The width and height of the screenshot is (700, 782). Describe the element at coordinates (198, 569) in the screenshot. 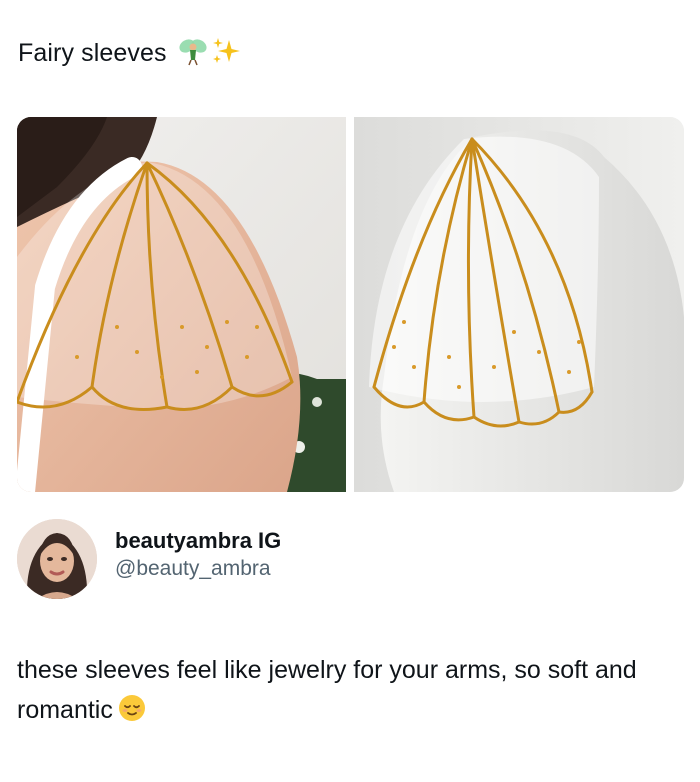

I see `handle: @beauty_ambra` at that location.